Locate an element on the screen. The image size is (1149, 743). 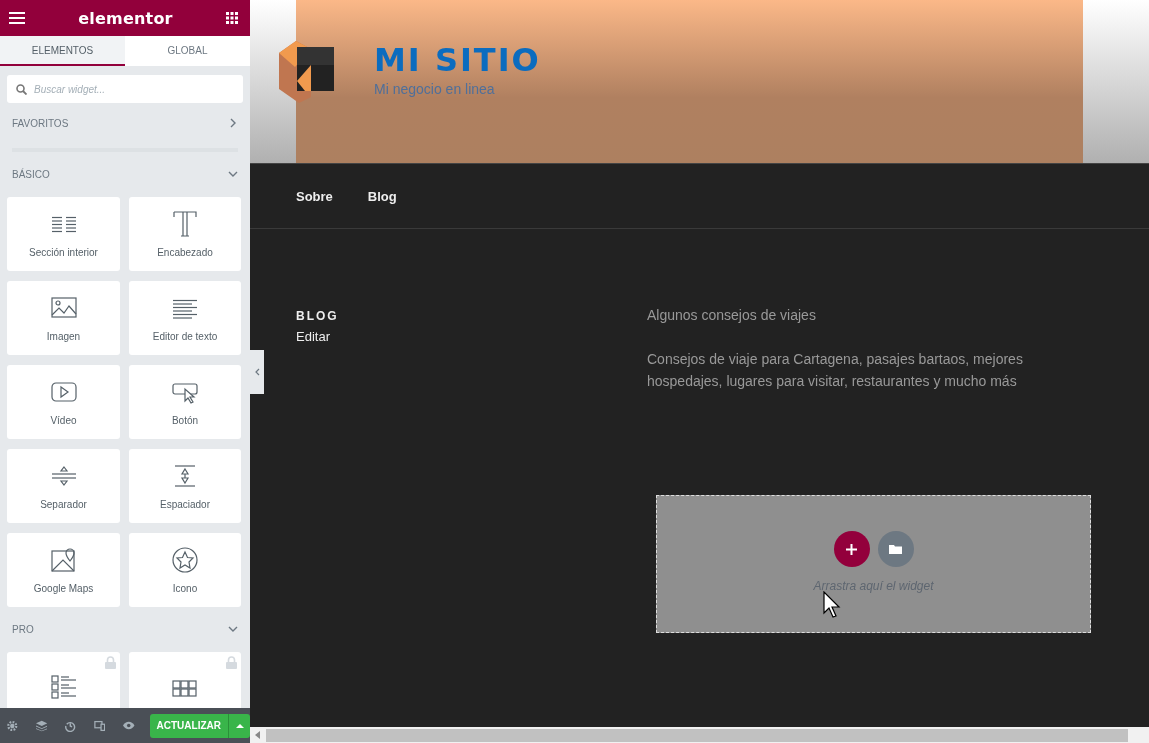
collapse-handle is located at coordinates (257, 372).